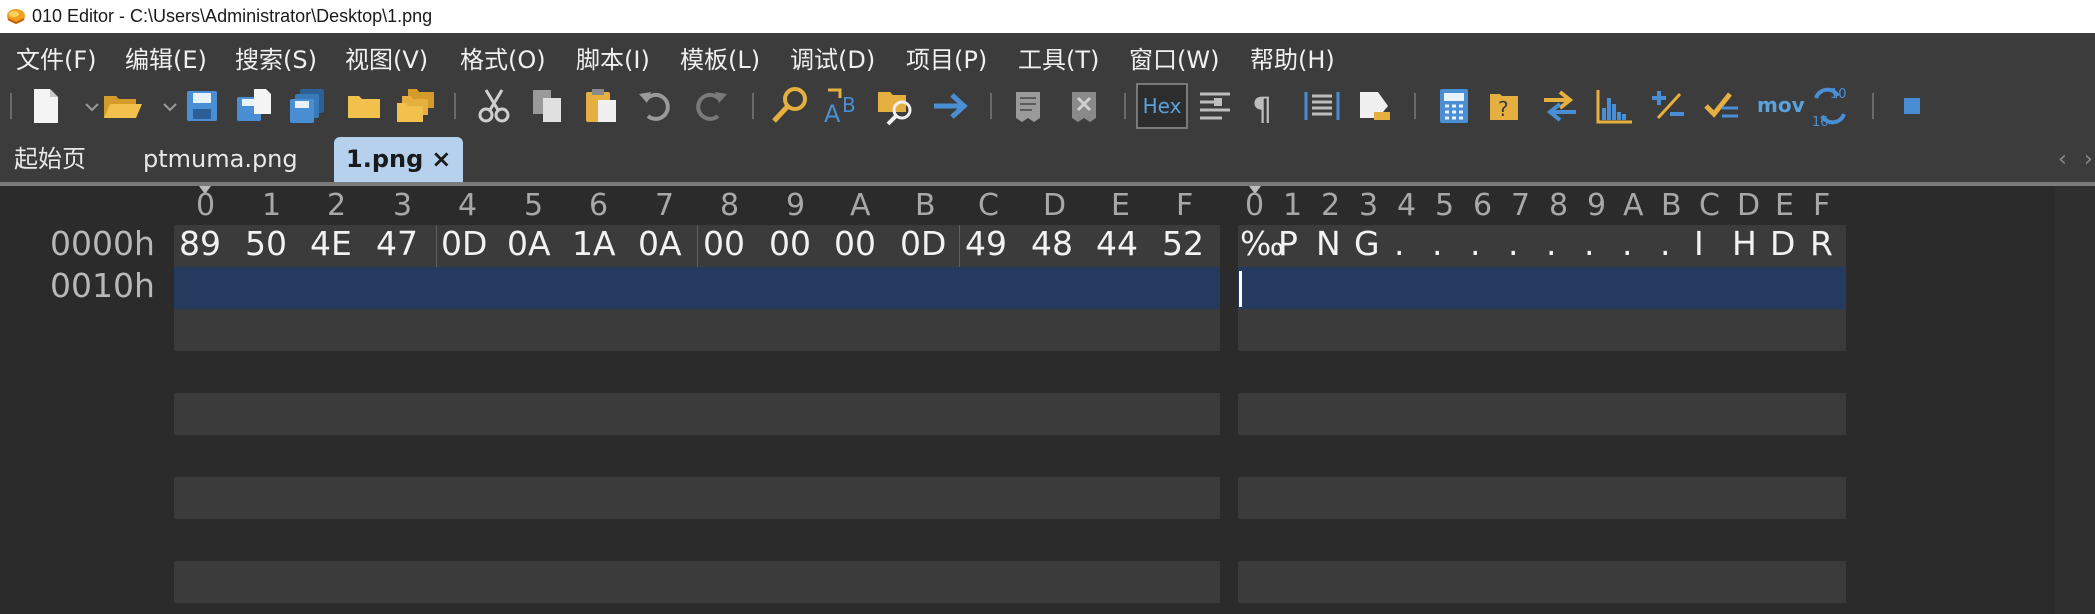  What do you see at coordinates (1830, 107) in the screenshot?
I see `base-convert-icon: 10 16` at bounding box center [1830, 107].